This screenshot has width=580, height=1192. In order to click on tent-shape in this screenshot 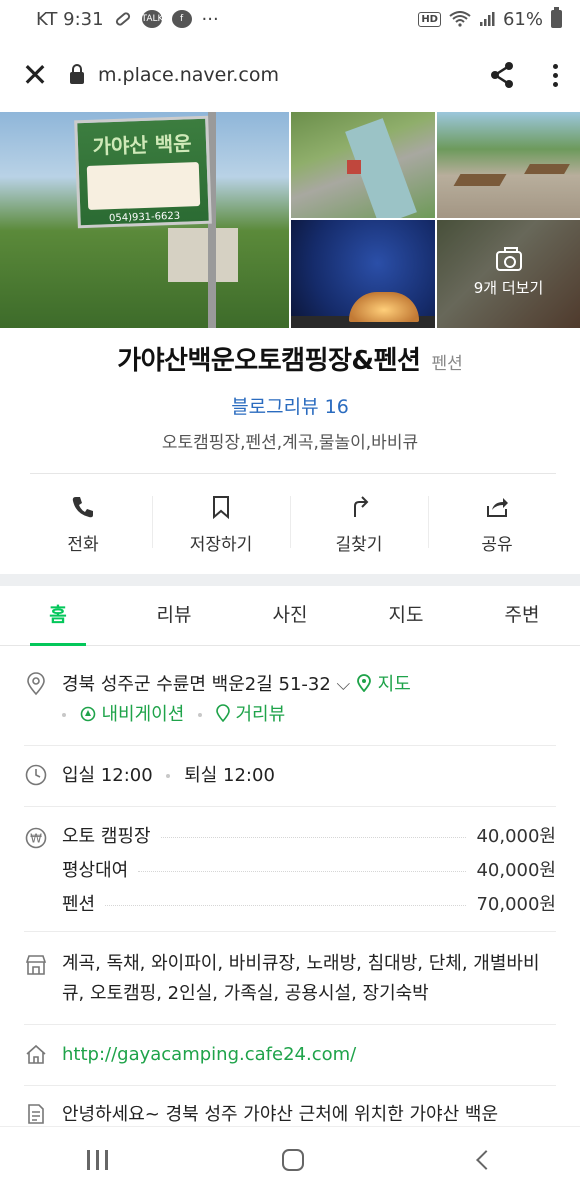, I will do `click(384, 307)`.